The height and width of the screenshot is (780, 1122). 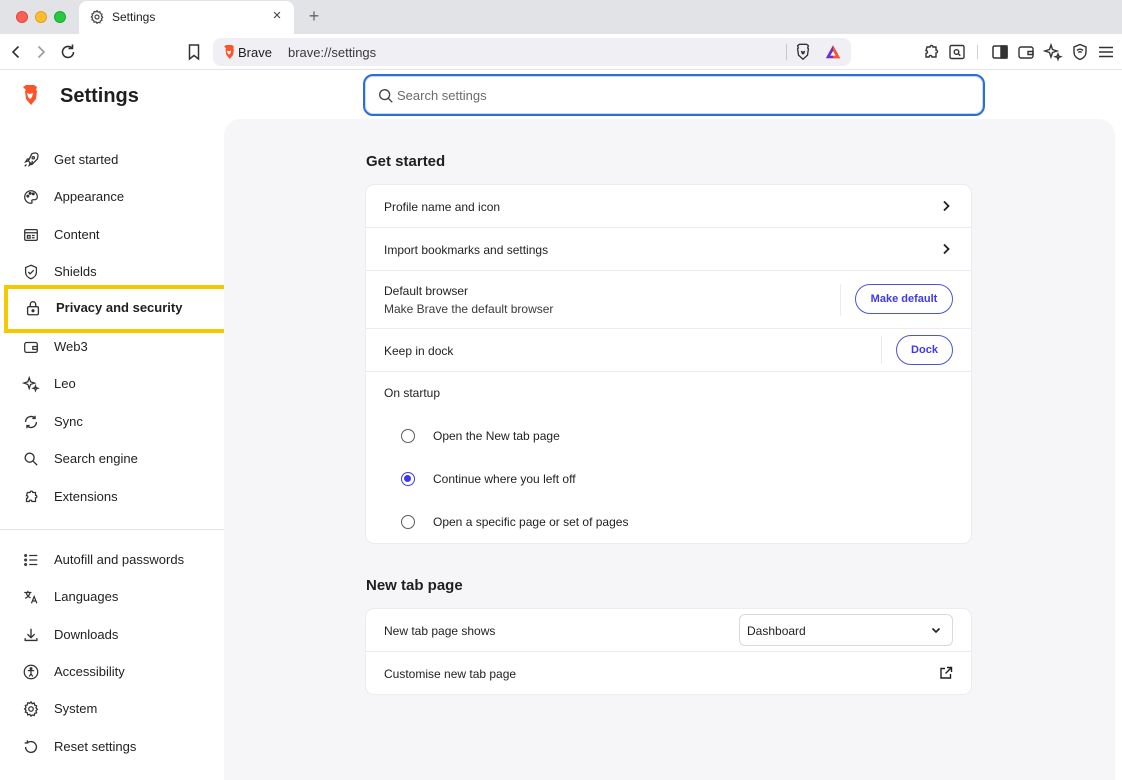 I want to click on sidebar-item-web3: Web3, so click(x=112, y=347).